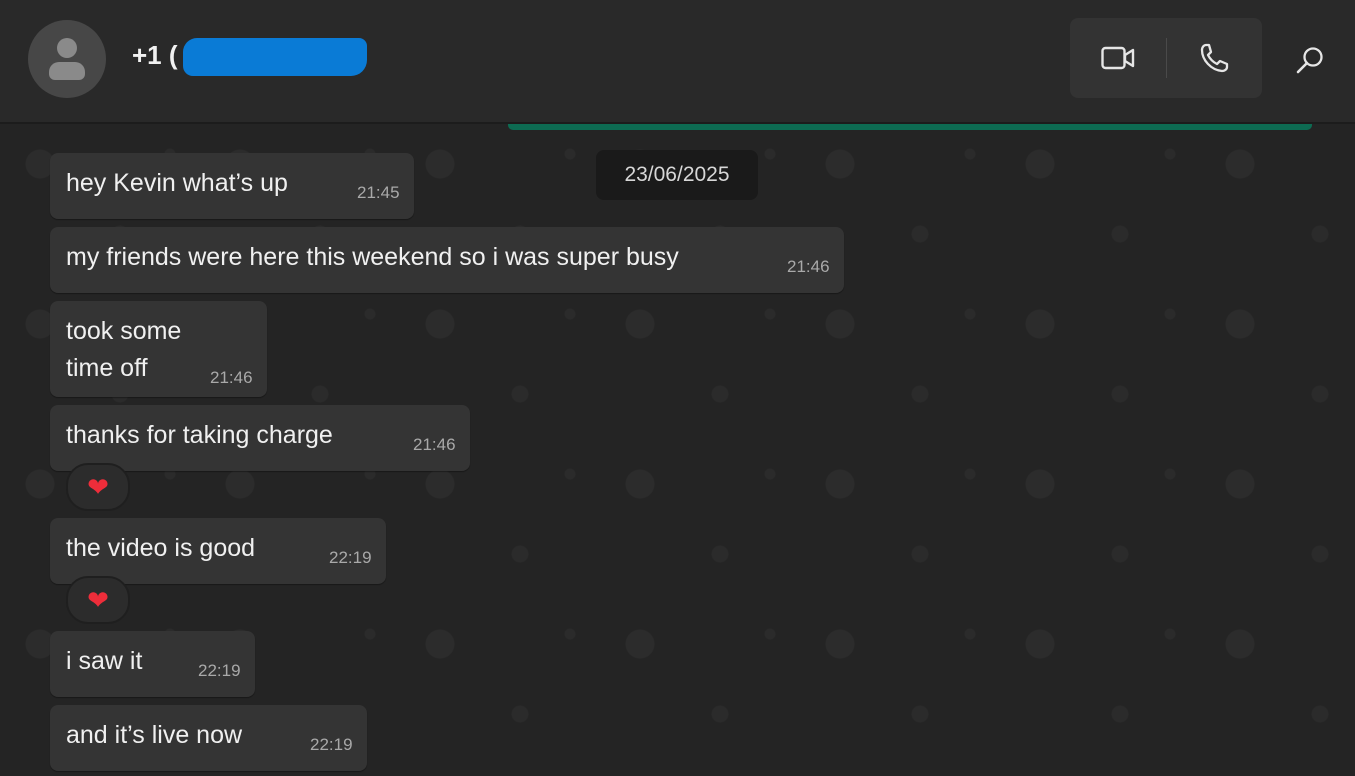 This screenshot has width=1355, height=776. I want to click on accent-strip, so click(910, 127).